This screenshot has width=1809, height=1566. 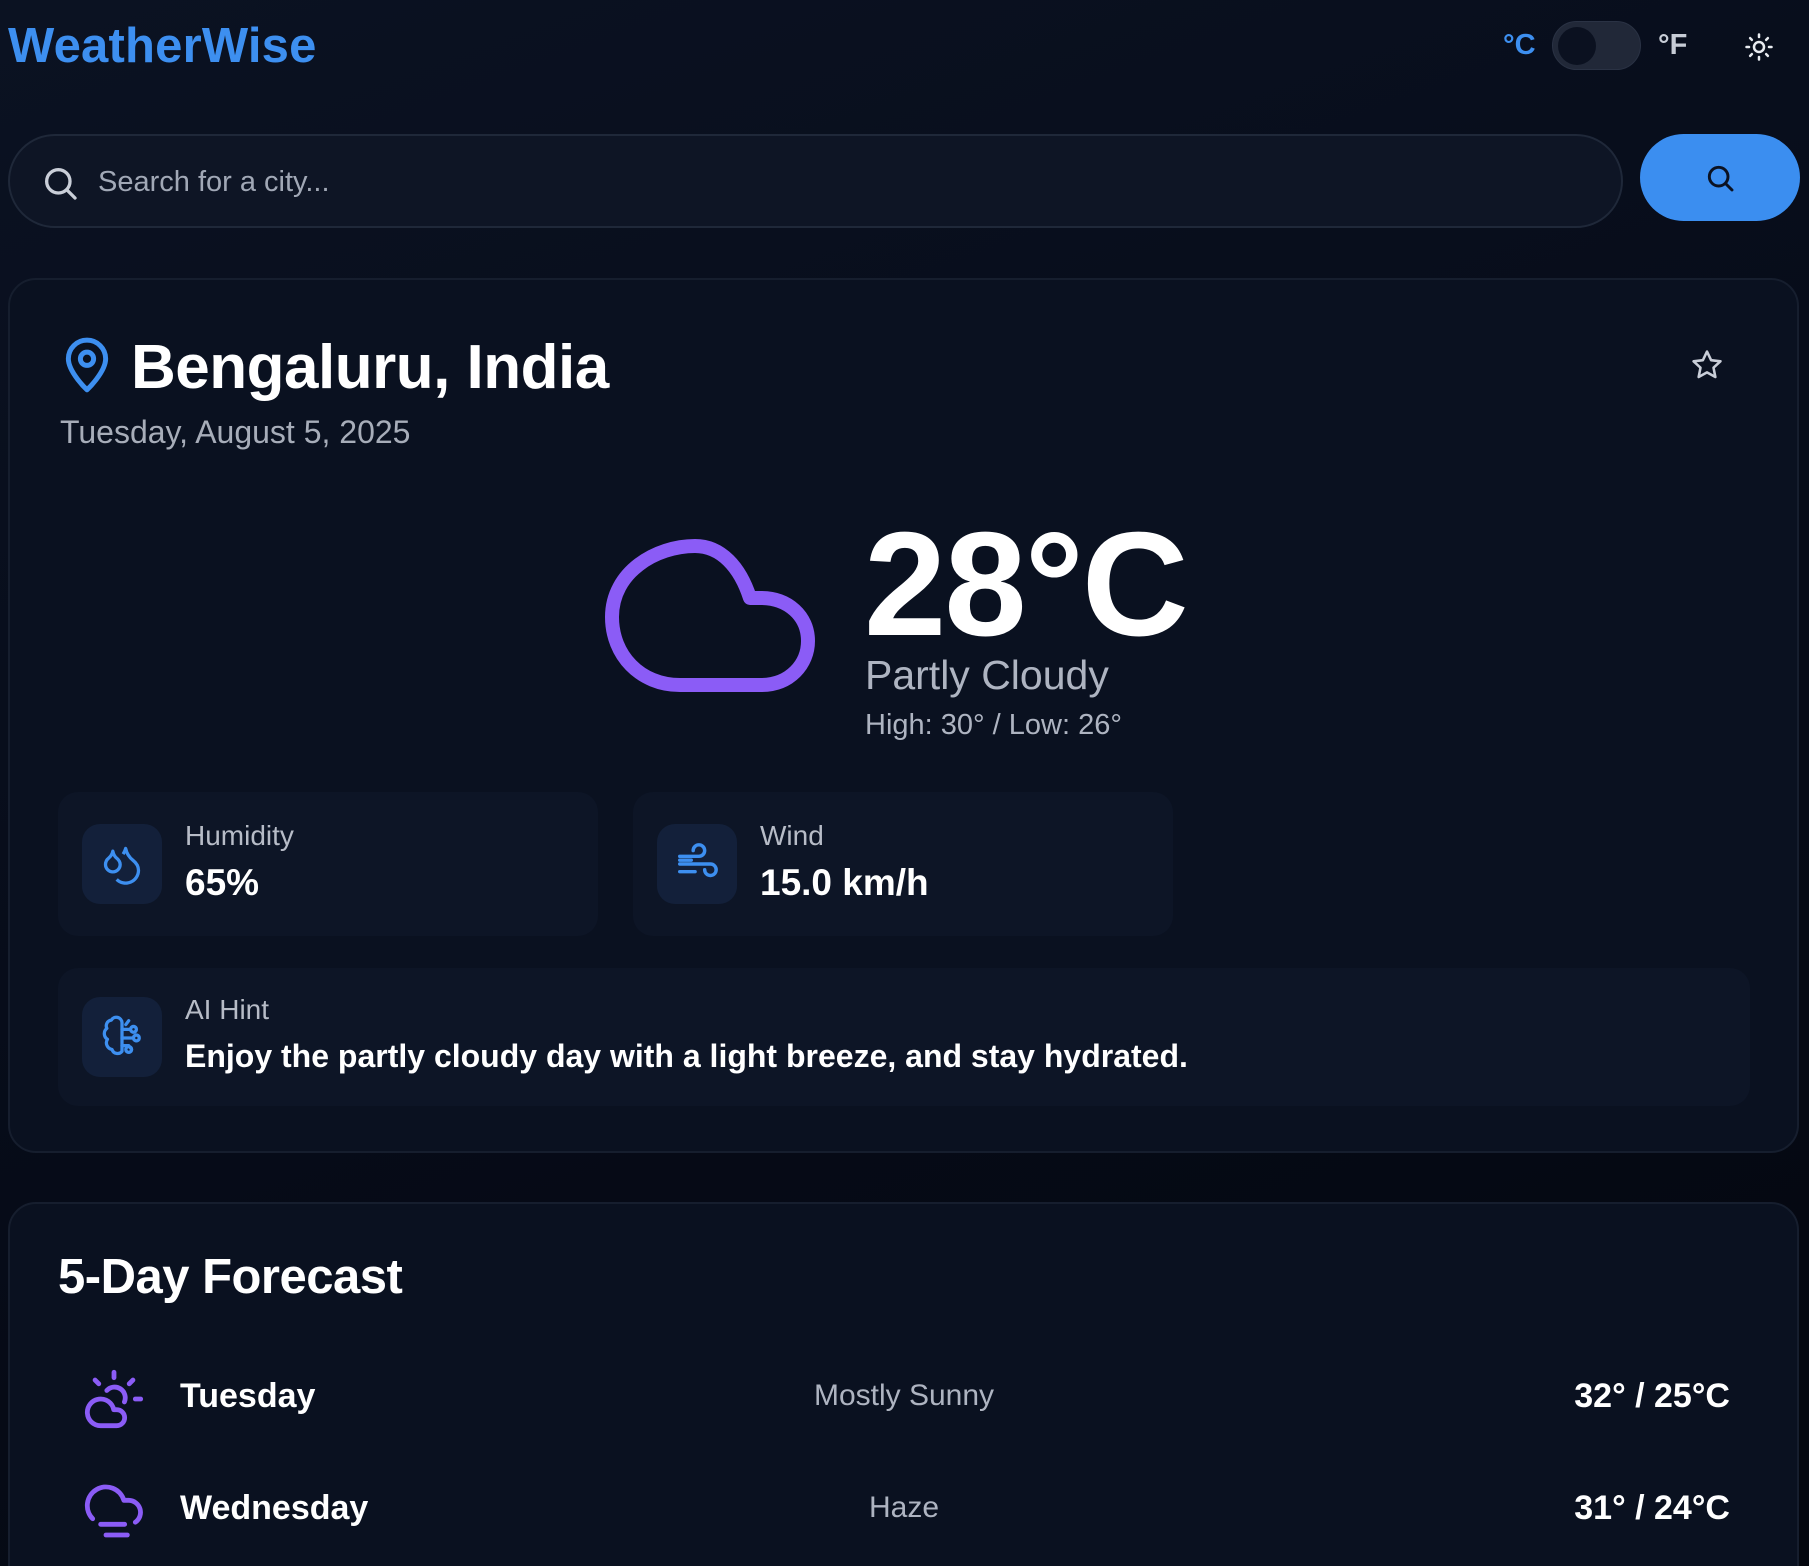 I want to click on droplets-icon, so click(x=122, y=865).